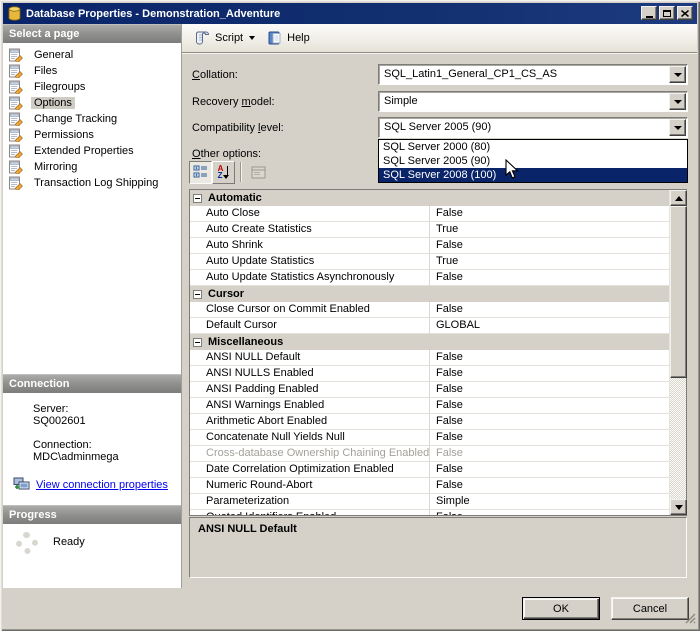 The image size is (700, 631). Describe the element at coordinates (650, 608) in the screenshot. I see `cancel-button: Cancel` at that location.